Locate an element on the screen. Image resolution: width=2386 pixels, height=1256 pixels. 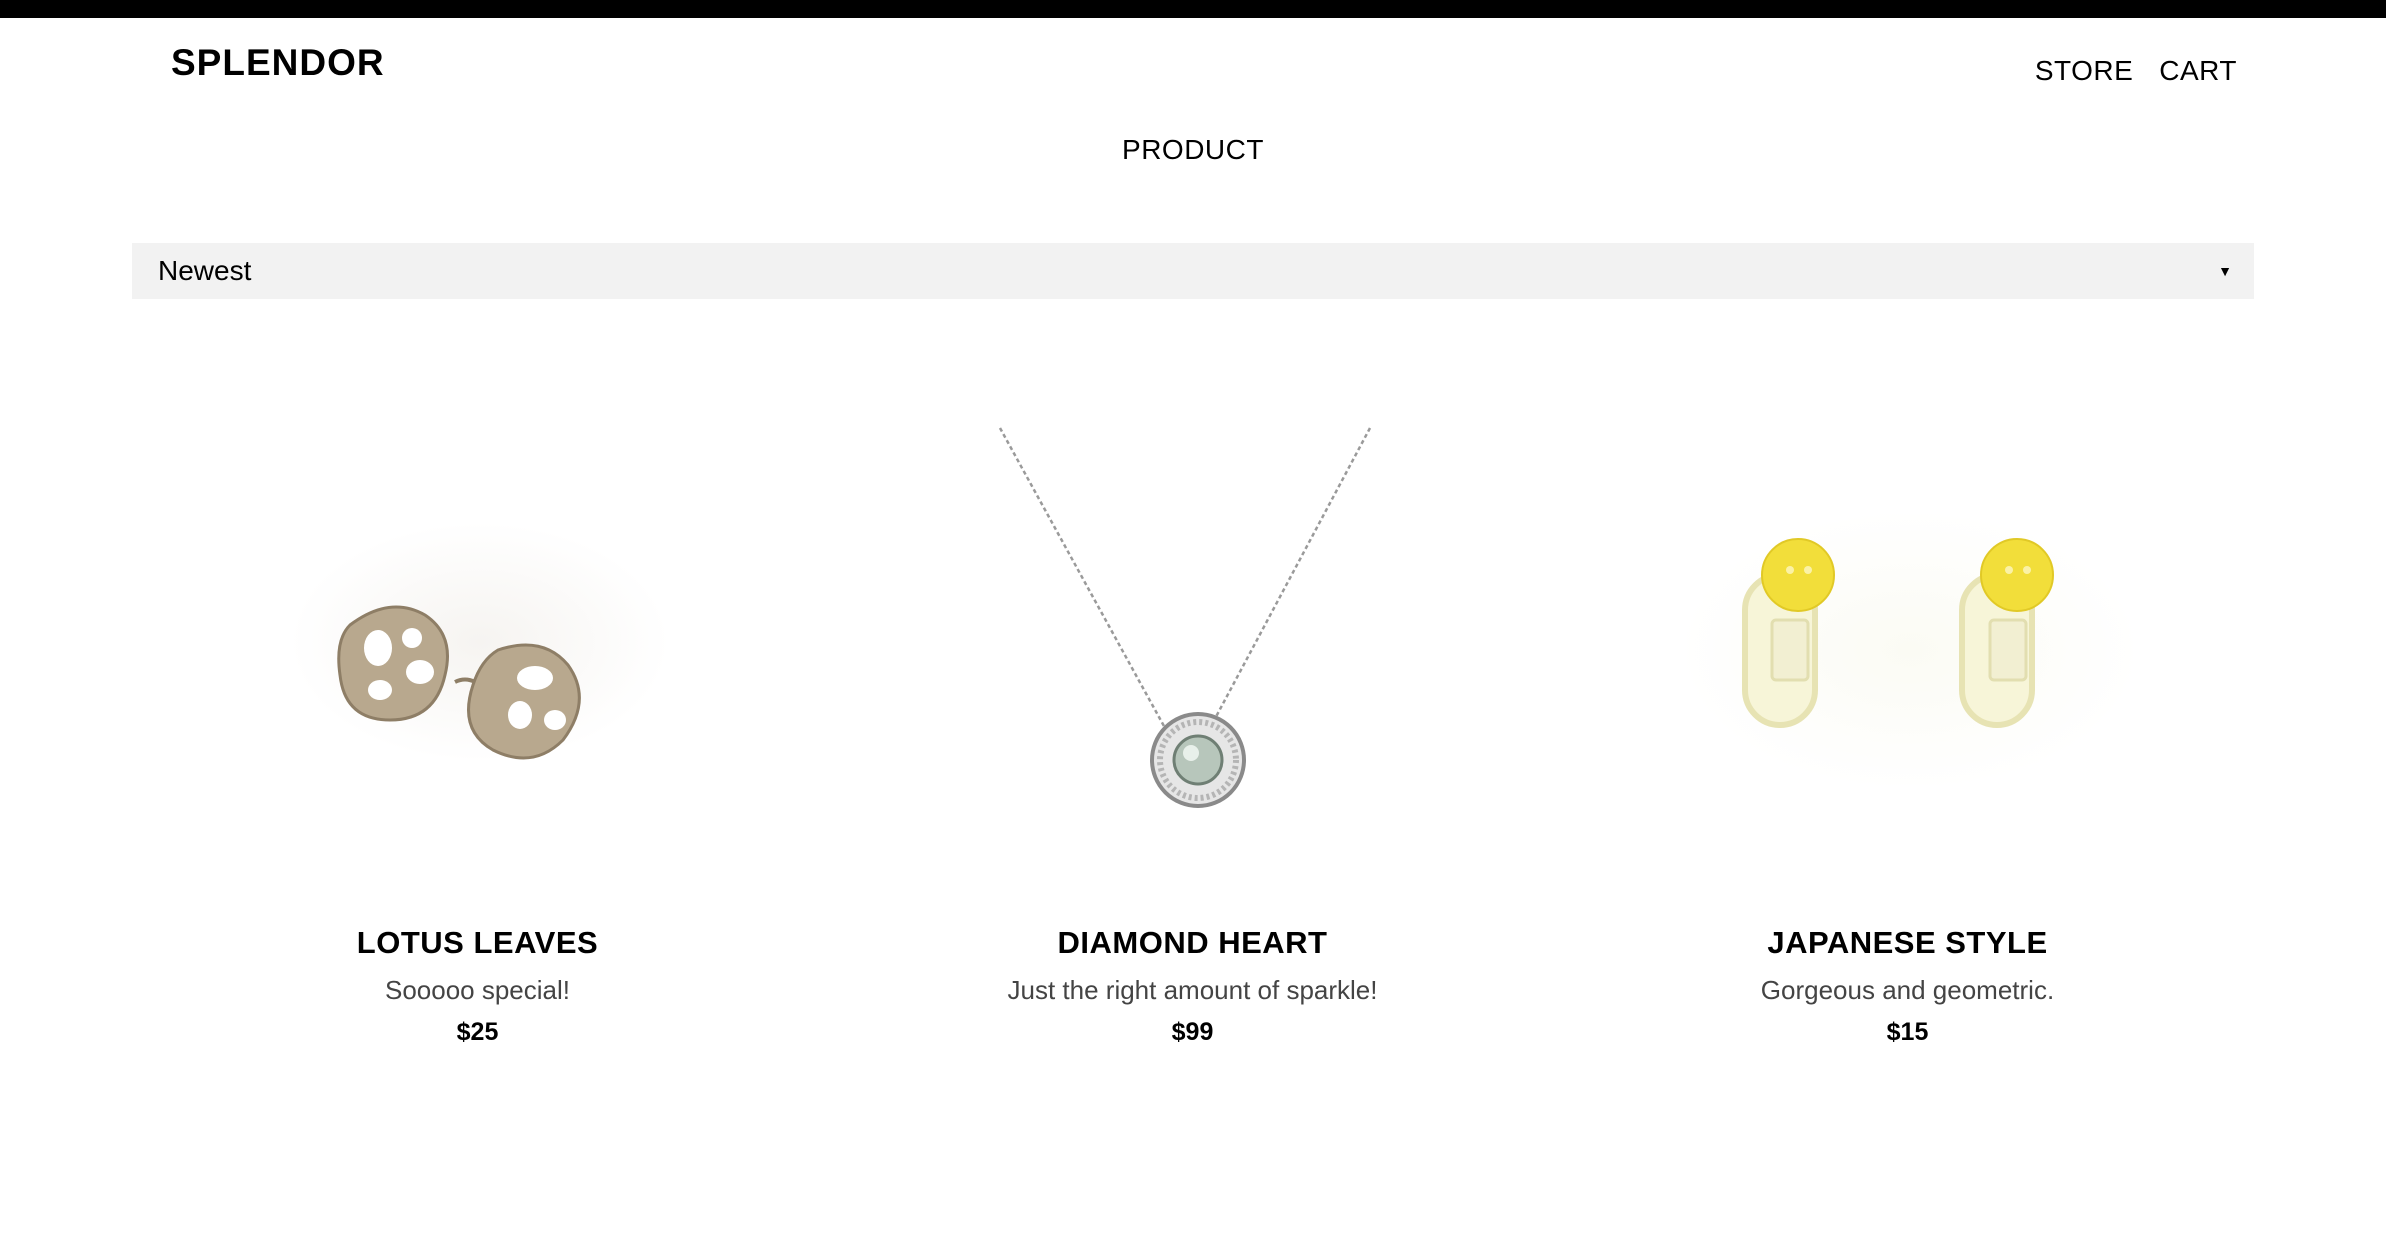
yellow-earrings-icon is located at coordinates (1907, 630).